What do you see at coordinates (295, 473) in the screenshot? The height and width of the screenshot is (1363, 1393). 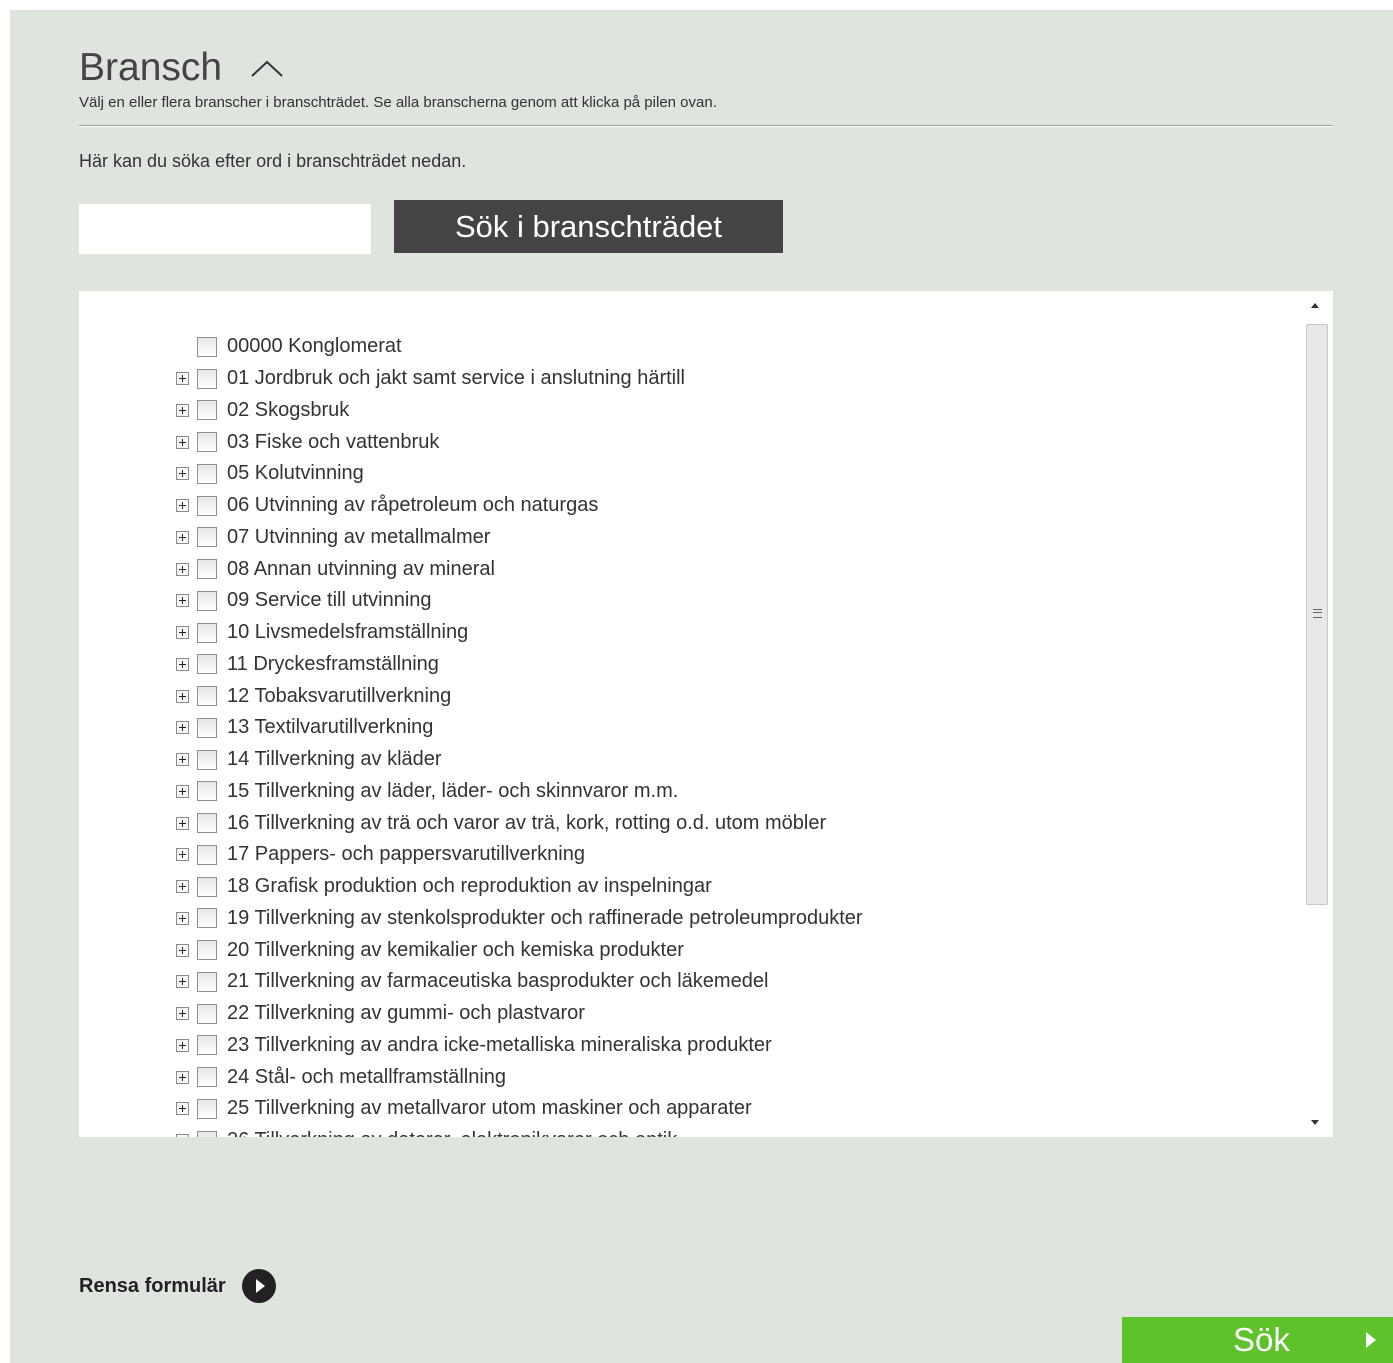 I see `tree-item-label: 05 Kolutvinning` at bounding box center [295, 473].